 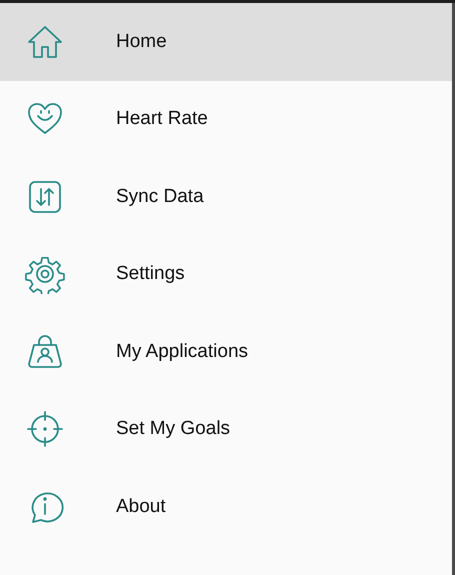 What do you see at coordinates (45, 429) in the screenshot?
I see `crosshair-icon` at bounding box center [45, 429].